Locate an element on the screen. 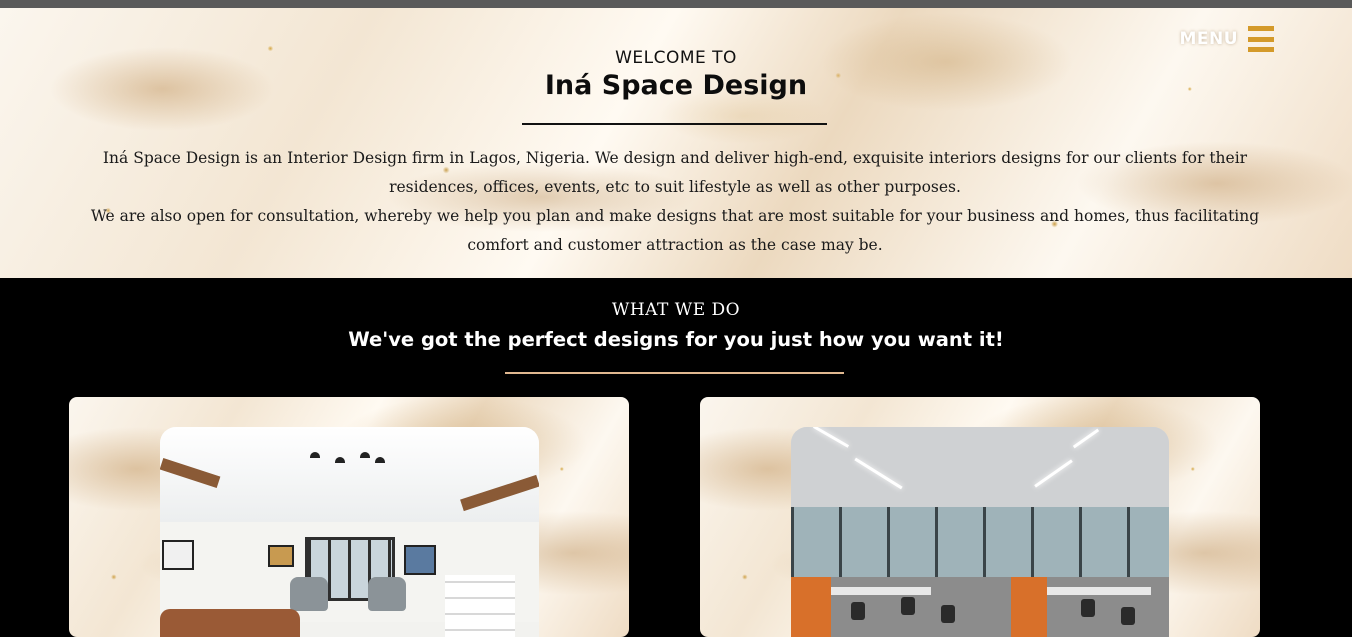 Image resolution: width=1352 pixels, height=637 pixels. title-divider is located at coordinates (674, 124).